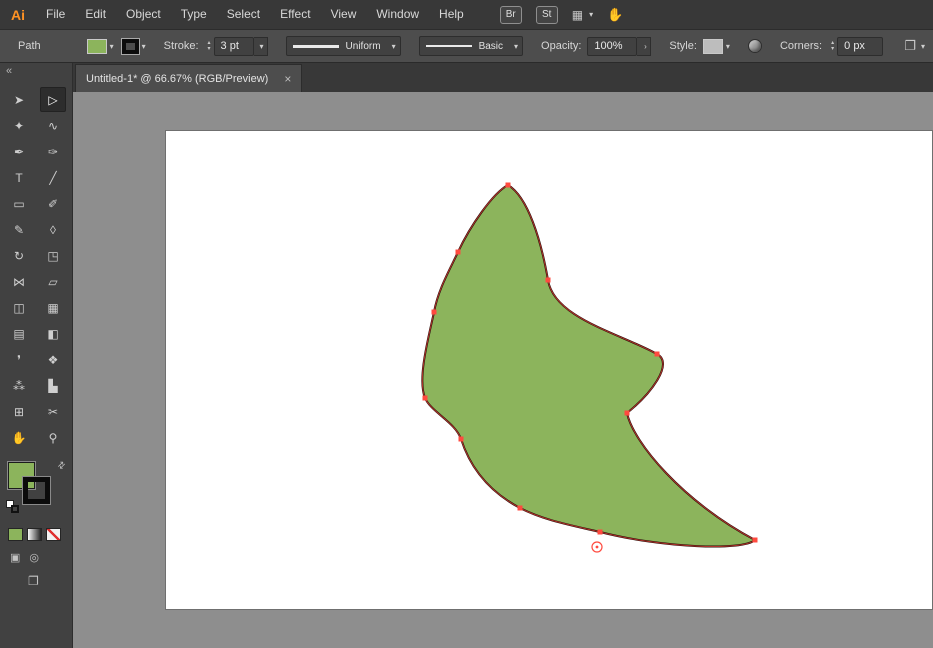 The image size is (933, 648). I want to click on fill-stroke-cluster: ⇄, so click(37, 486).